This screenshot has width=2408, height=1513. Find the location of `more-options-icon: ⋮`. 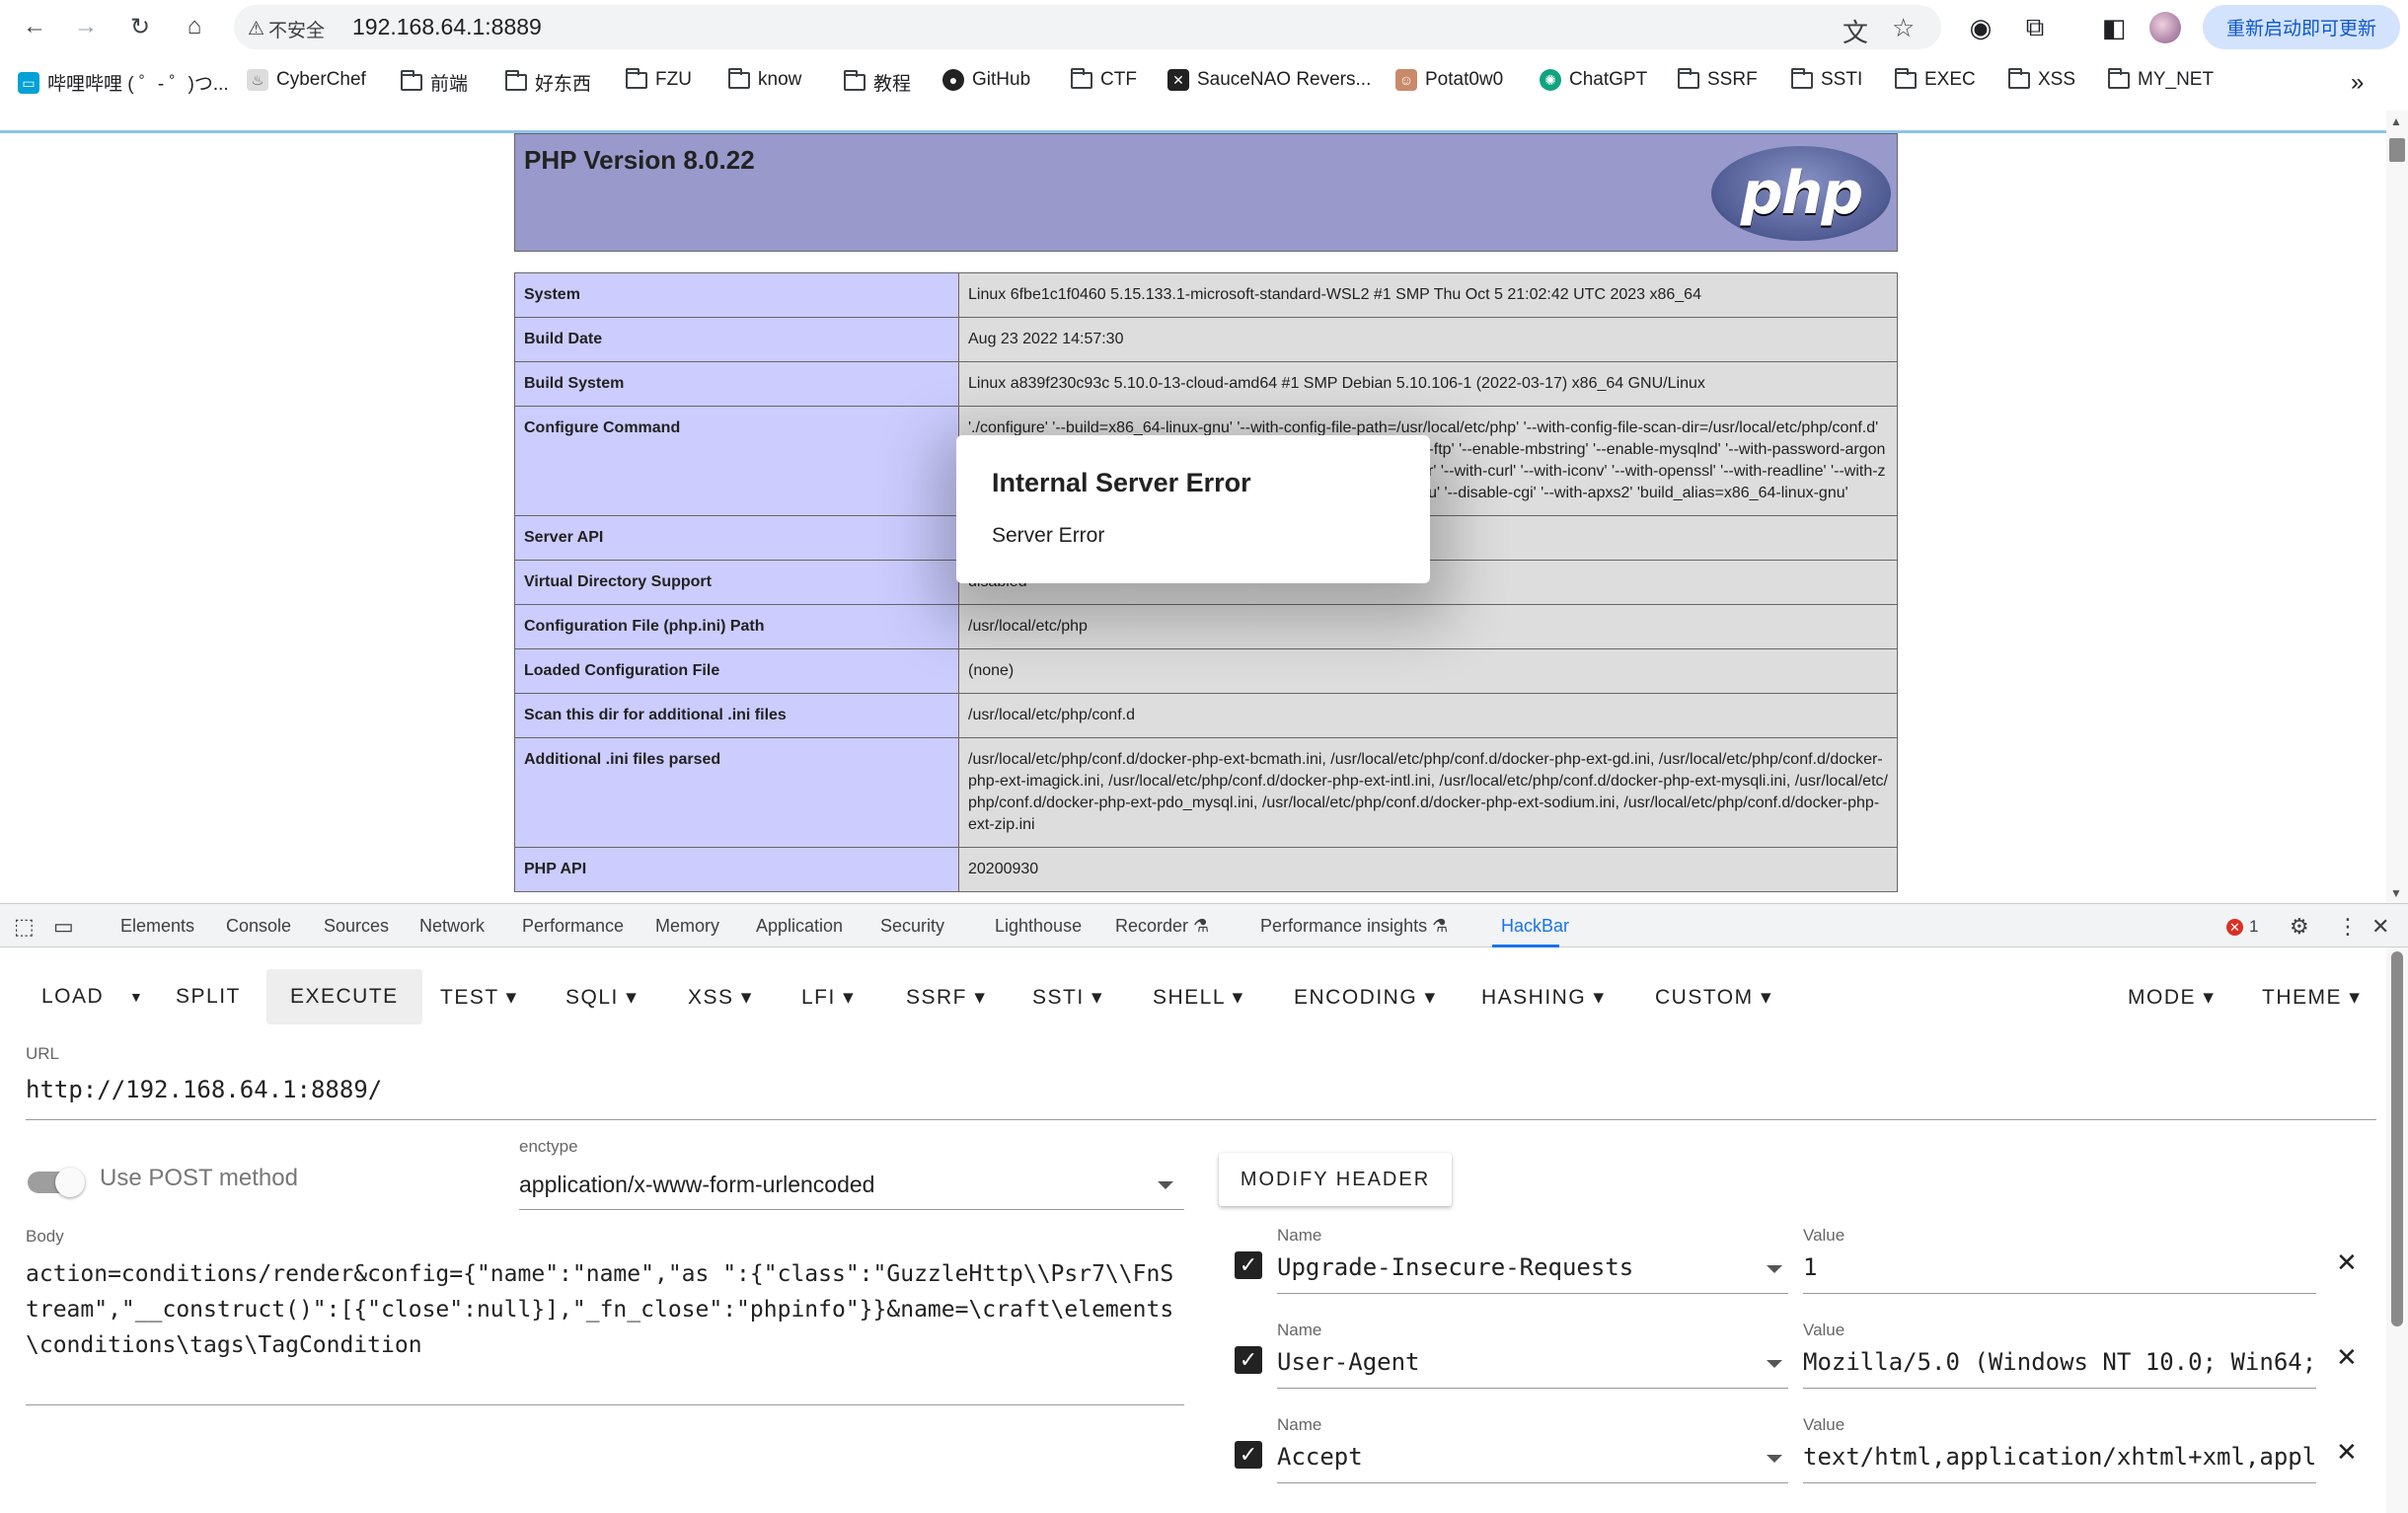

more-options-icon: ⋮ is located at coordinates (2348, 927).